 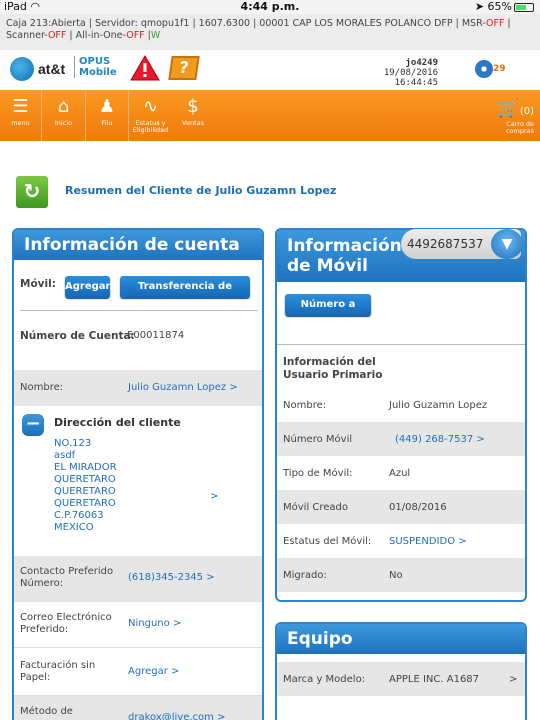 I want to click on login-datetime: 19/08/2016 16:44:45, so click(x=410, y=78).